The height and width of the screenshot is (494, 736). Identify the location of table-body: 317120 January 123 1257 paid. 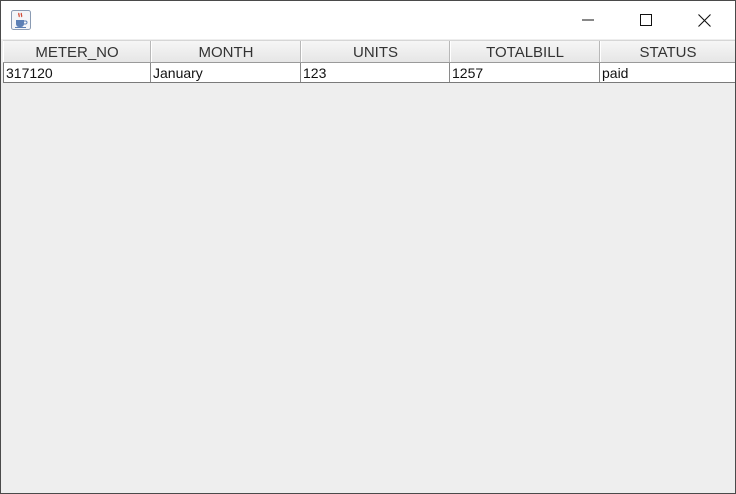
(369, 73).